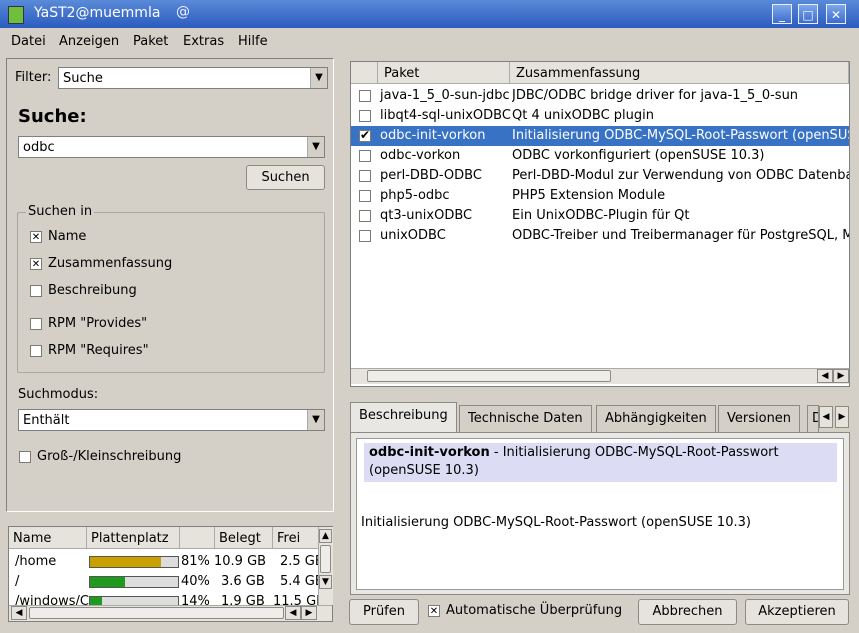 This screenshot has width=859, height=633. I want to click on disk-row-name: /home, so click(36, 561).